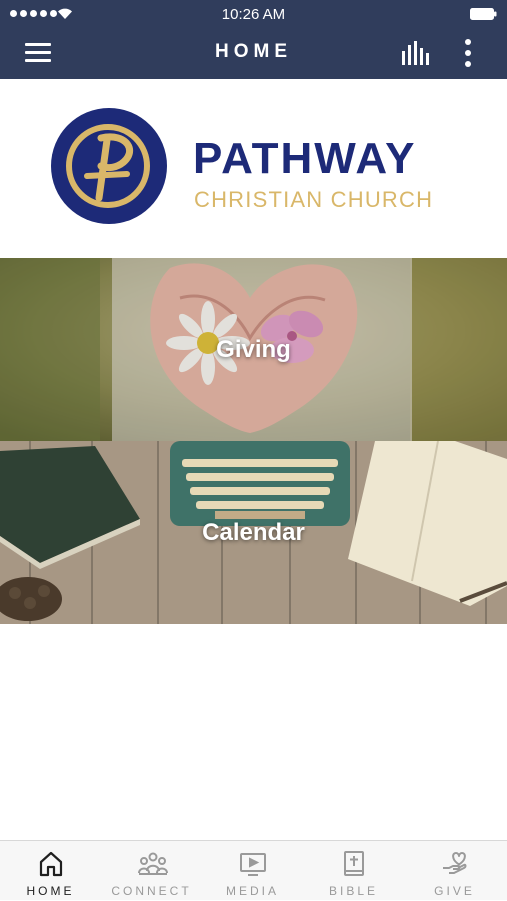  Describe the element at coordinates (415, 53) in the screenshot. I see `audio-bars-icon` at that location.